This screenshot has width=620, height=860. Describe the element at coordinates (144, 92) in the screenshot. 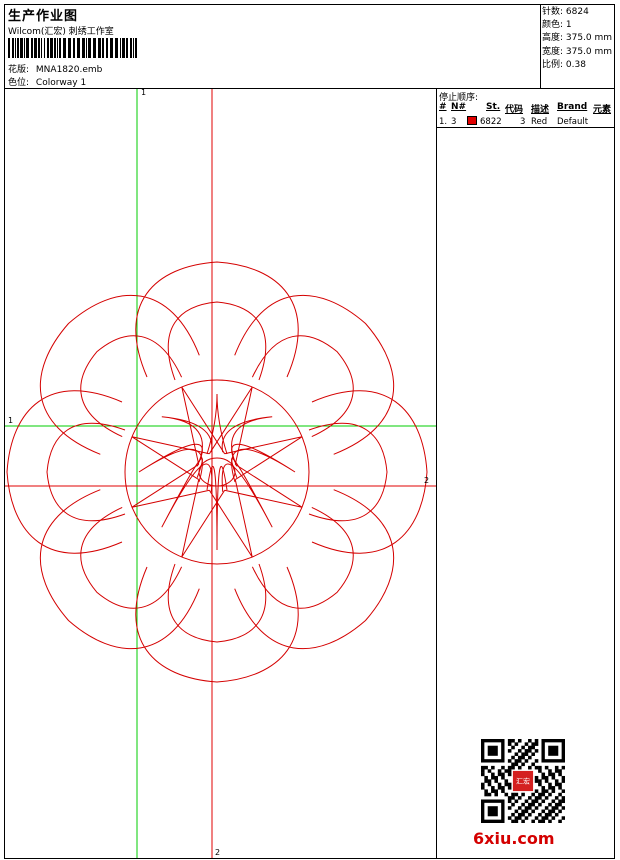

I see `guide-label-v1: 1` at that location.